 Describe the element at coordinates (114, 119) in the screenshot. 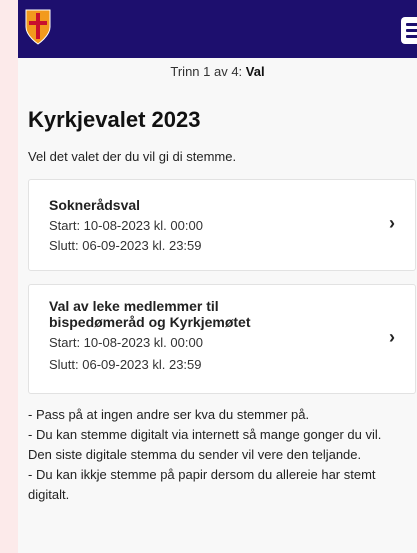

I see `page-title: Kyrkjevalet 2023` at that location.